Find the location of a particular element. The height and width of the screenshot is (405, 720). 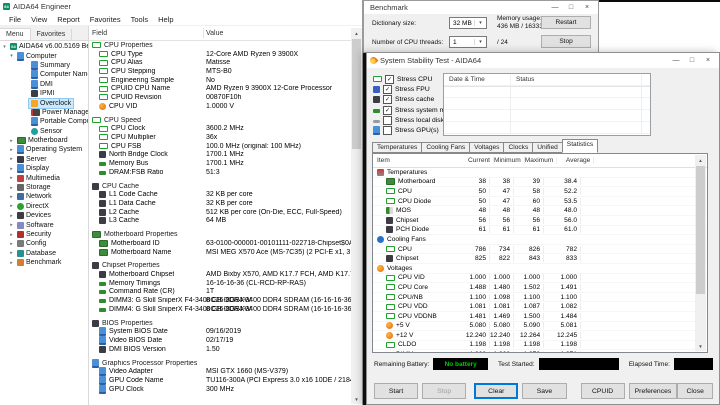

minimum-column-header: Minimum is located at coordinates (509, 160).